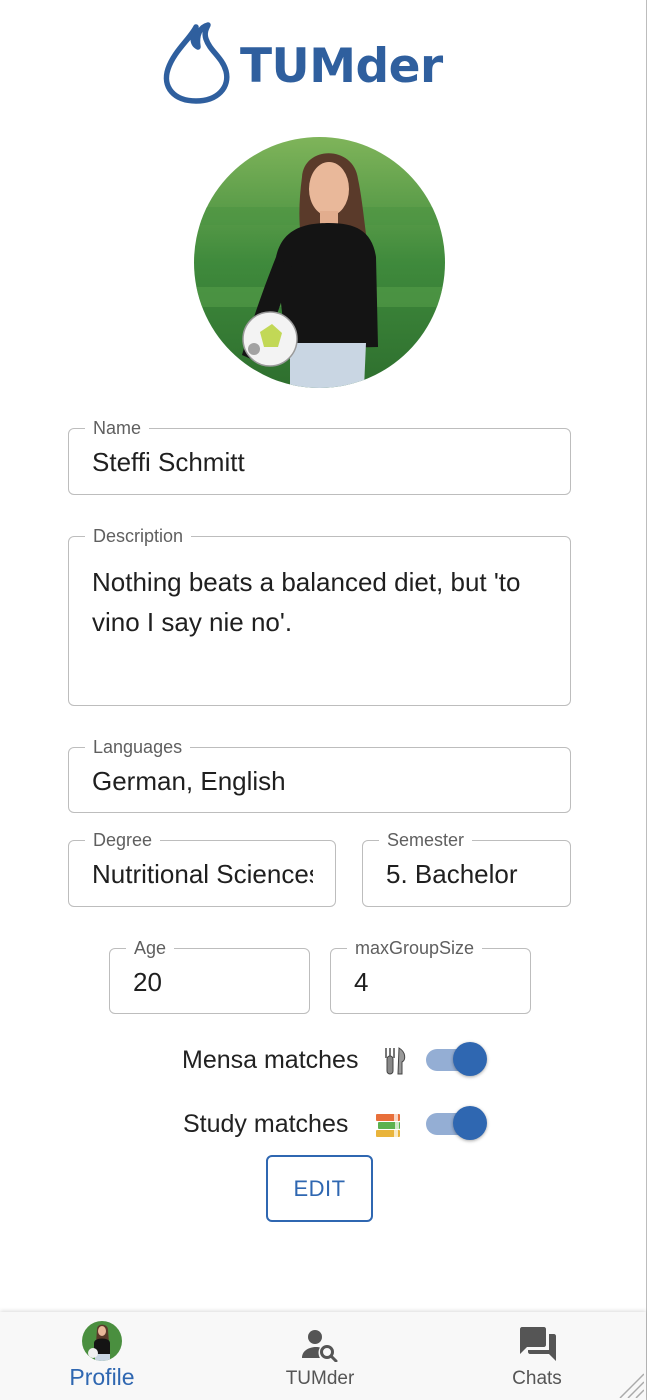  Describe the element at coordinates (102, 1377) in the screenshot. I see `nav-label-profile: Profile` at that location.